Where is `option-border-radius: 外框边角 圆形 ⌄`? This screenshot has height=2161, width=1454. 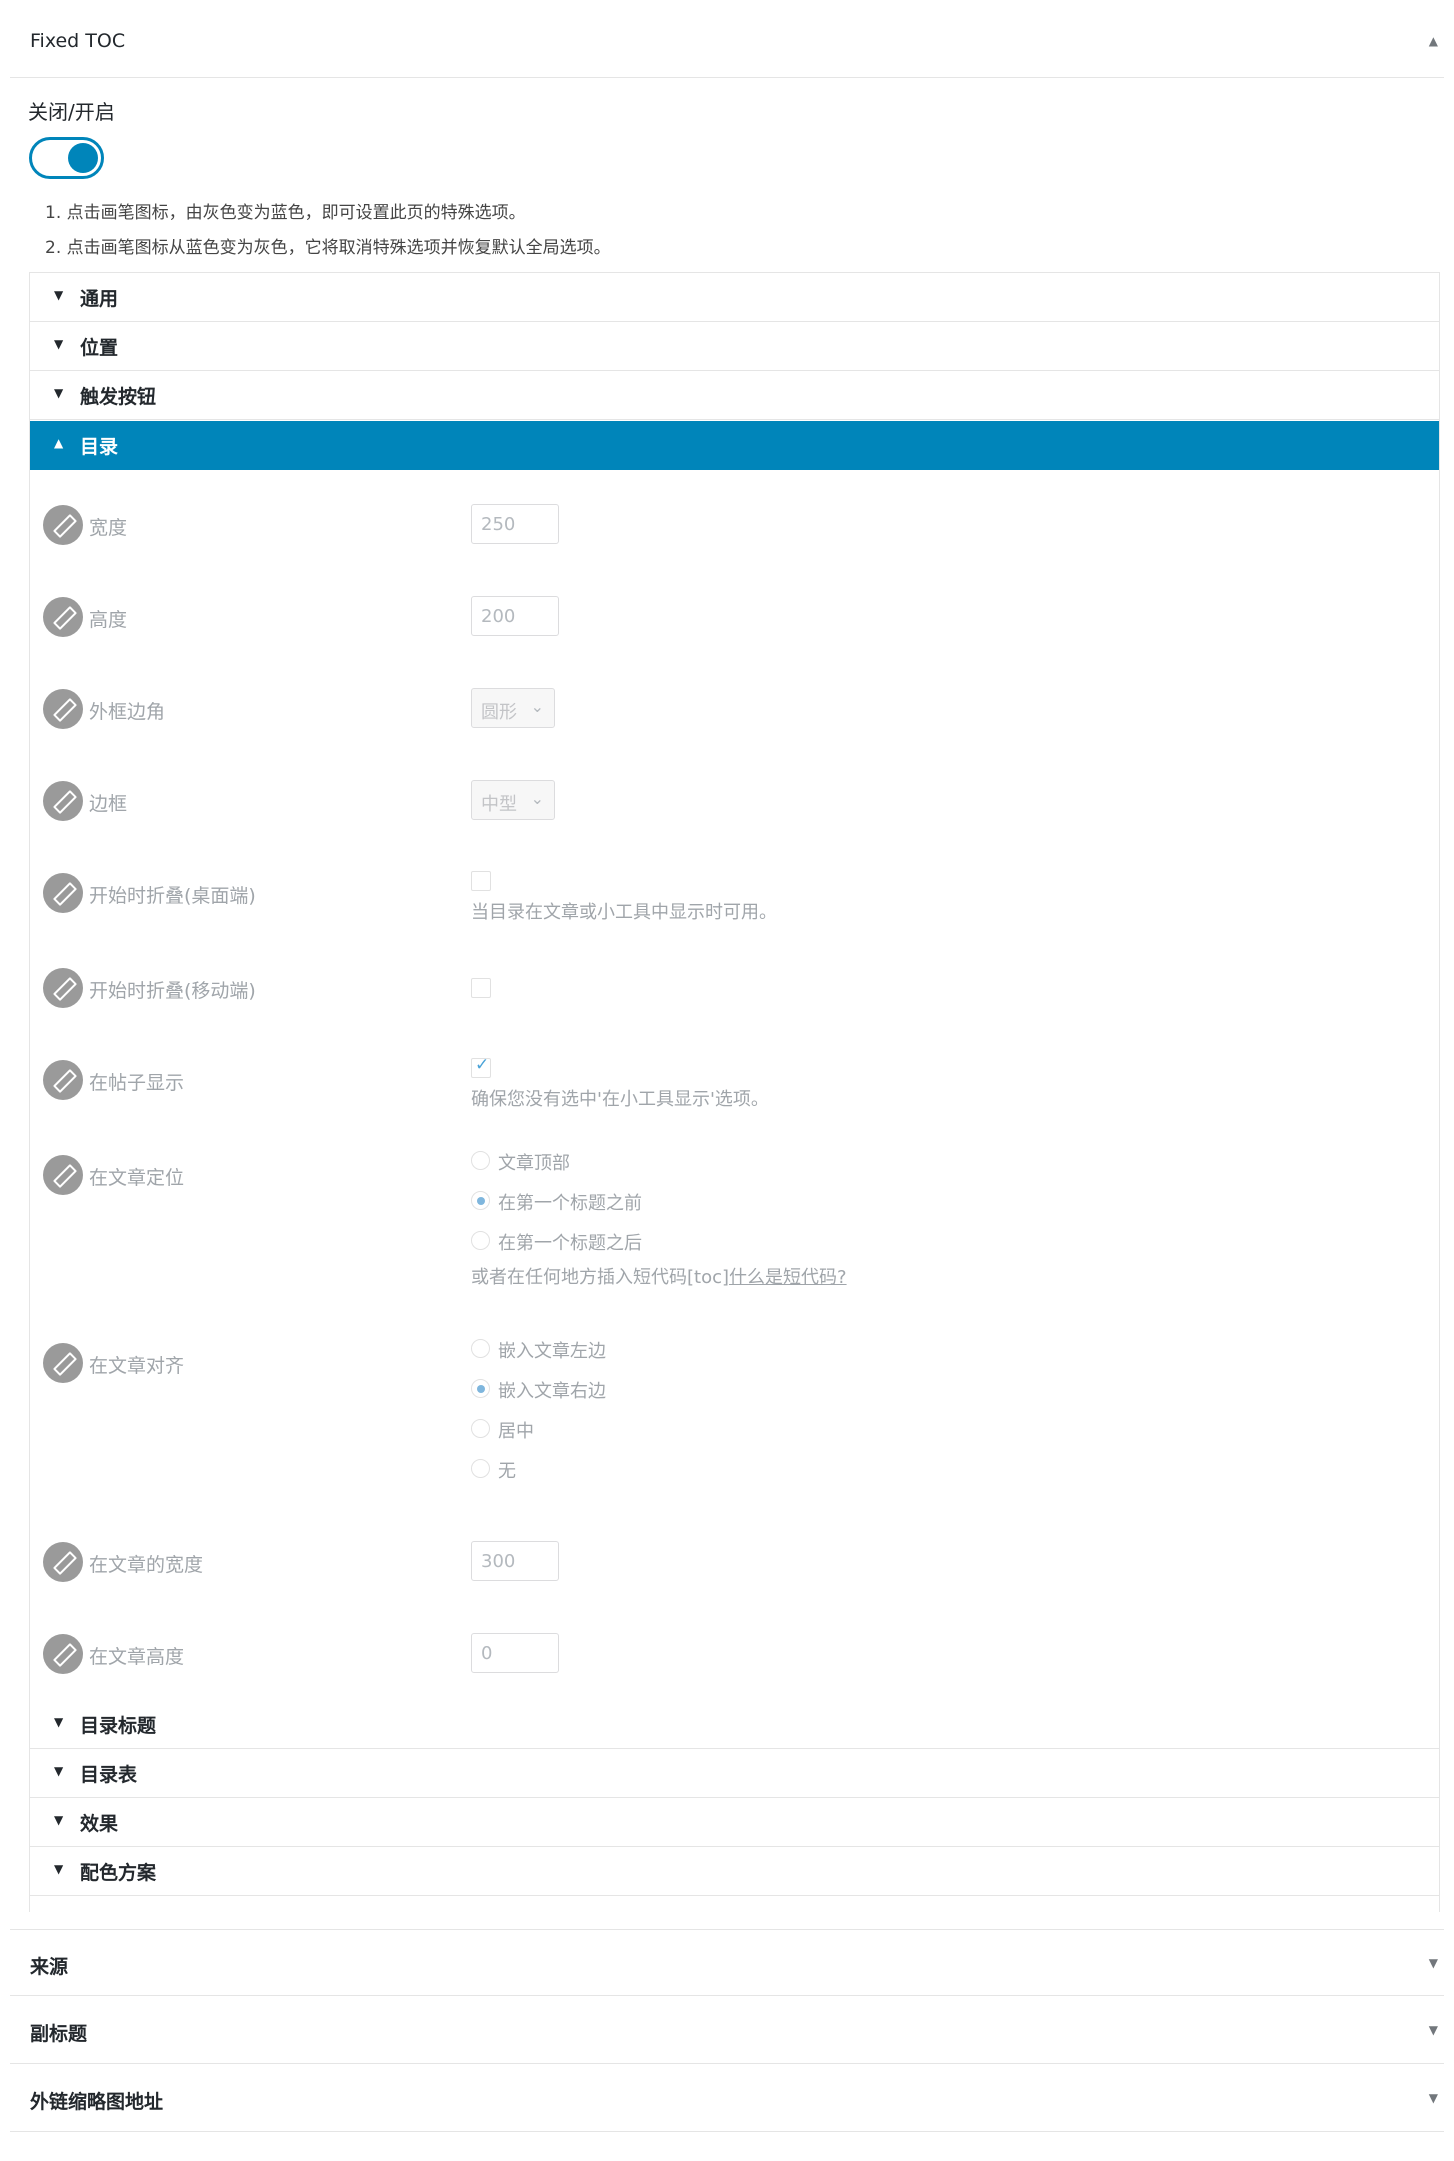
option-border-radius: 外框边角 圆形 ⌄ is located at coordinates (734, 723).